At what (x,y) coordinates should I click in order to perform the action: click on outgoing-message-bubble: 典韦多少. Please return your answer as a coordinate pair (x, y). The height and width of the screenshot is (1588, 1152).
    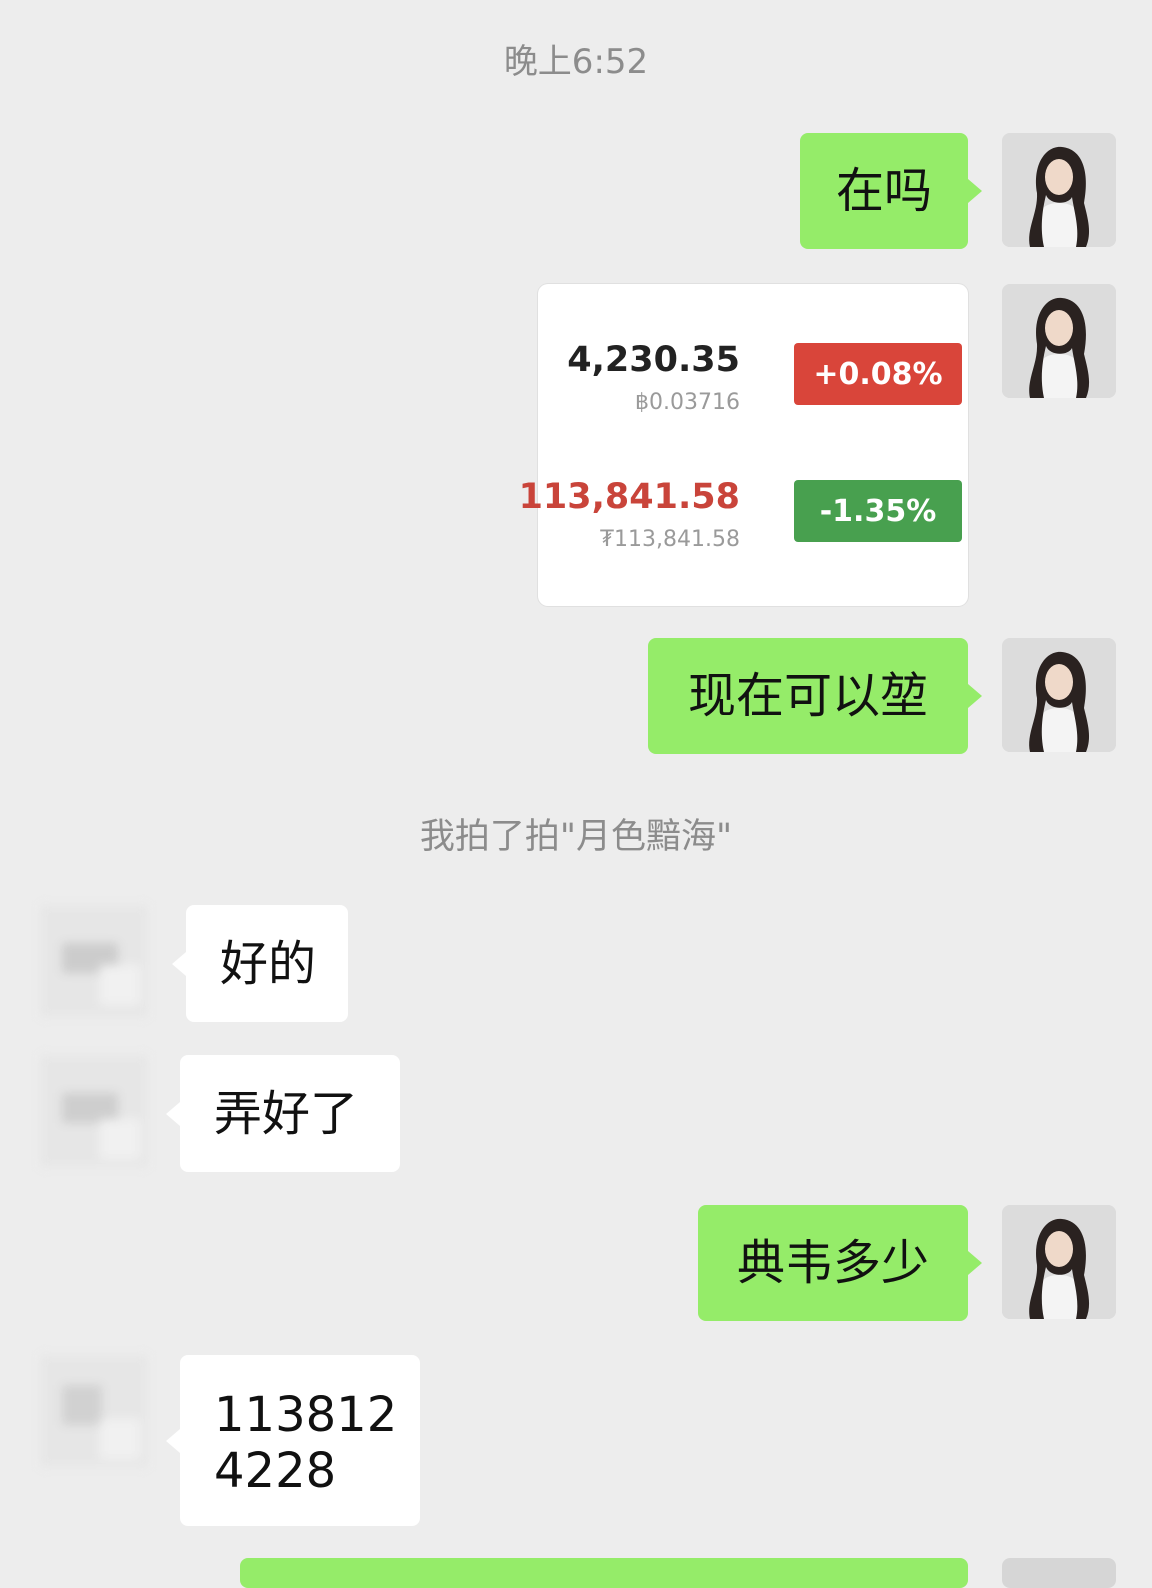
    Looking at the image, I should click on (840, 1263).